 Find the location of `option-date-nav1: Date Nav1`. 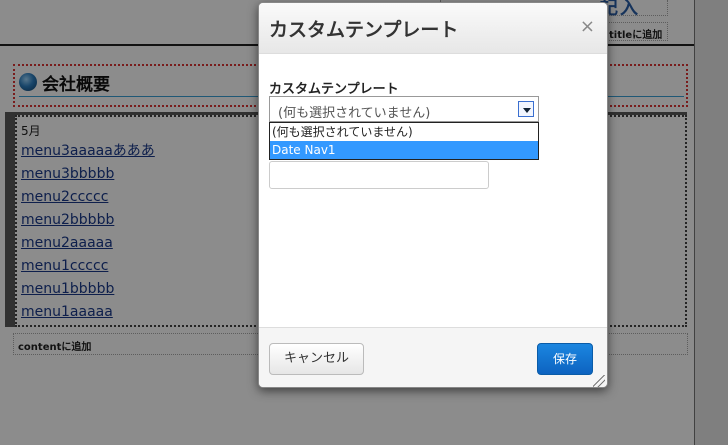

option-date-nav1: Date Nav1 is located at coordinates (404, 150).